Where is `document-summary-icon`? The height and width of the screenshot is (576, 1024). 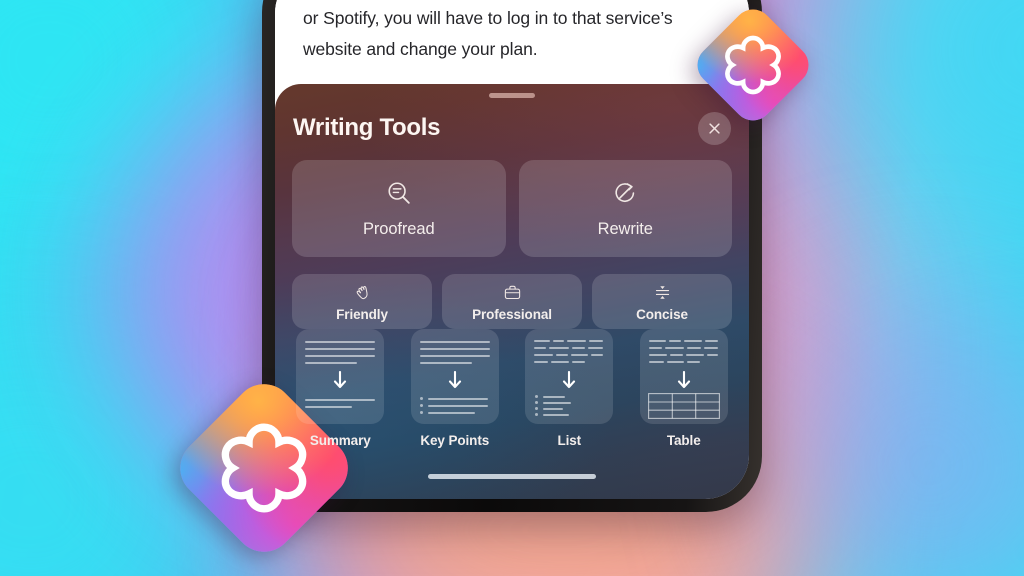 document-summary-icon is located at coordinates (340, 376).